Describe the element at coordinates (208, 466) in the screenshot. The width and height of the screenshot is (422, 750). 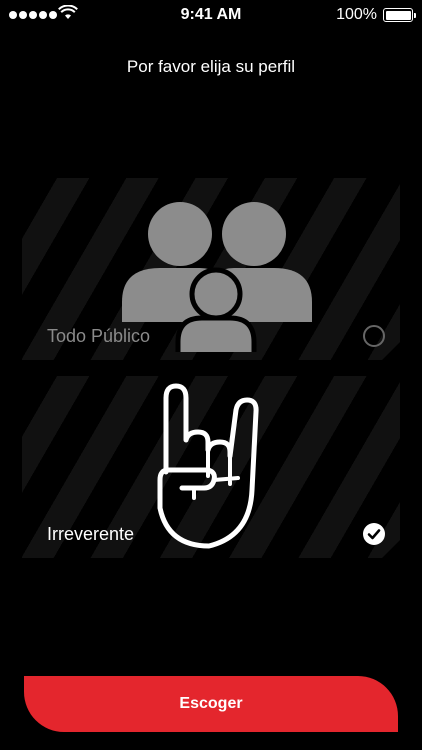
I see `rock-hand-icon` at that location.